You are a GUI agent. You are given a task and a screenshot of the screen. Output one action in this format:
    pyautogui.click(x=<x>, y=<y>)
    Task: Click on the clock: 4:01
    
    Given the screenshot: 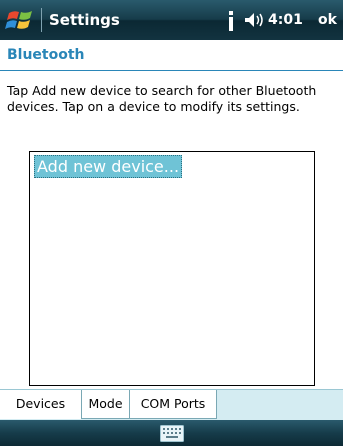 What is the action you would take?
    pyautogui.click(x=285, y=20)
    